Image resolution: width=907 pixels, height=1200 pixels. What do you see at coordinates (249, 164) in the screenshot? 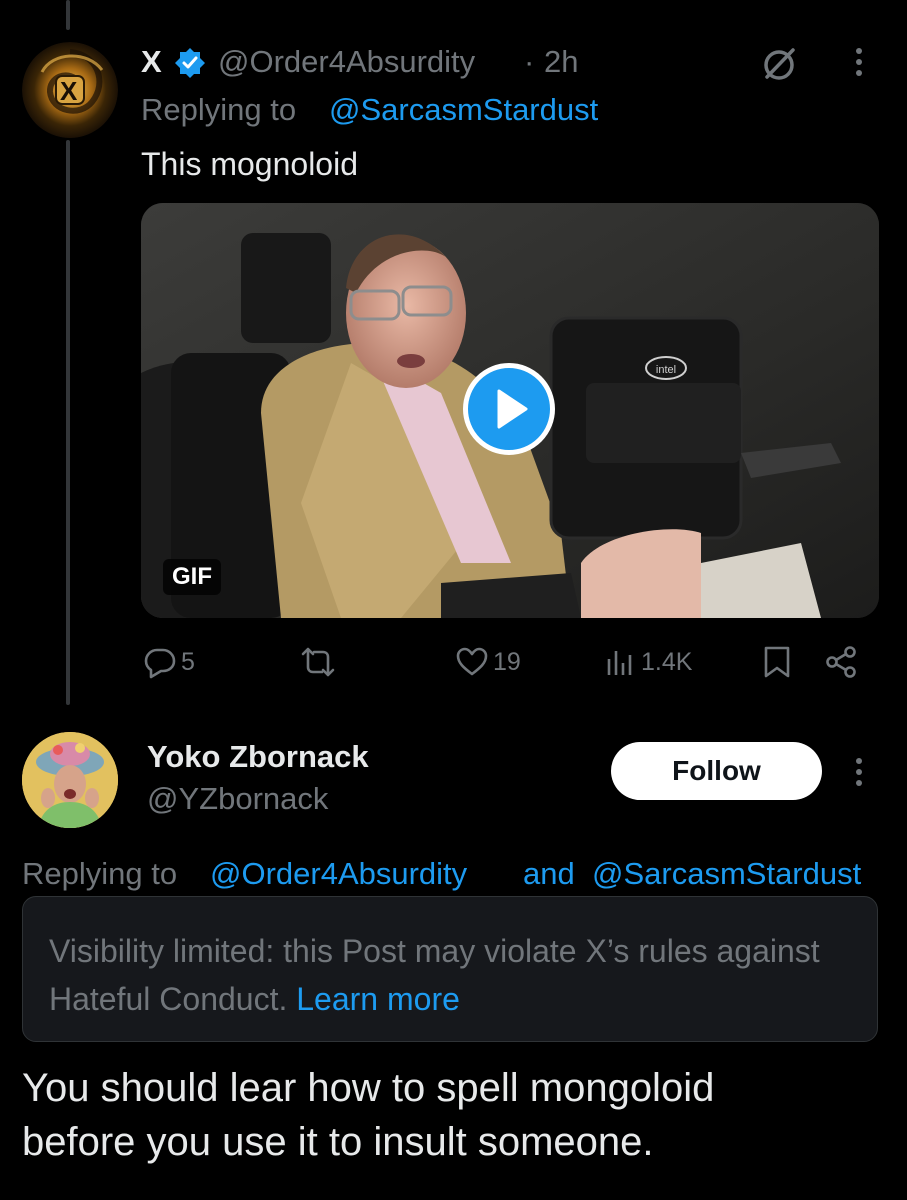
I see `tweet-text: This mognoloid` at bounding box center [249, 164].